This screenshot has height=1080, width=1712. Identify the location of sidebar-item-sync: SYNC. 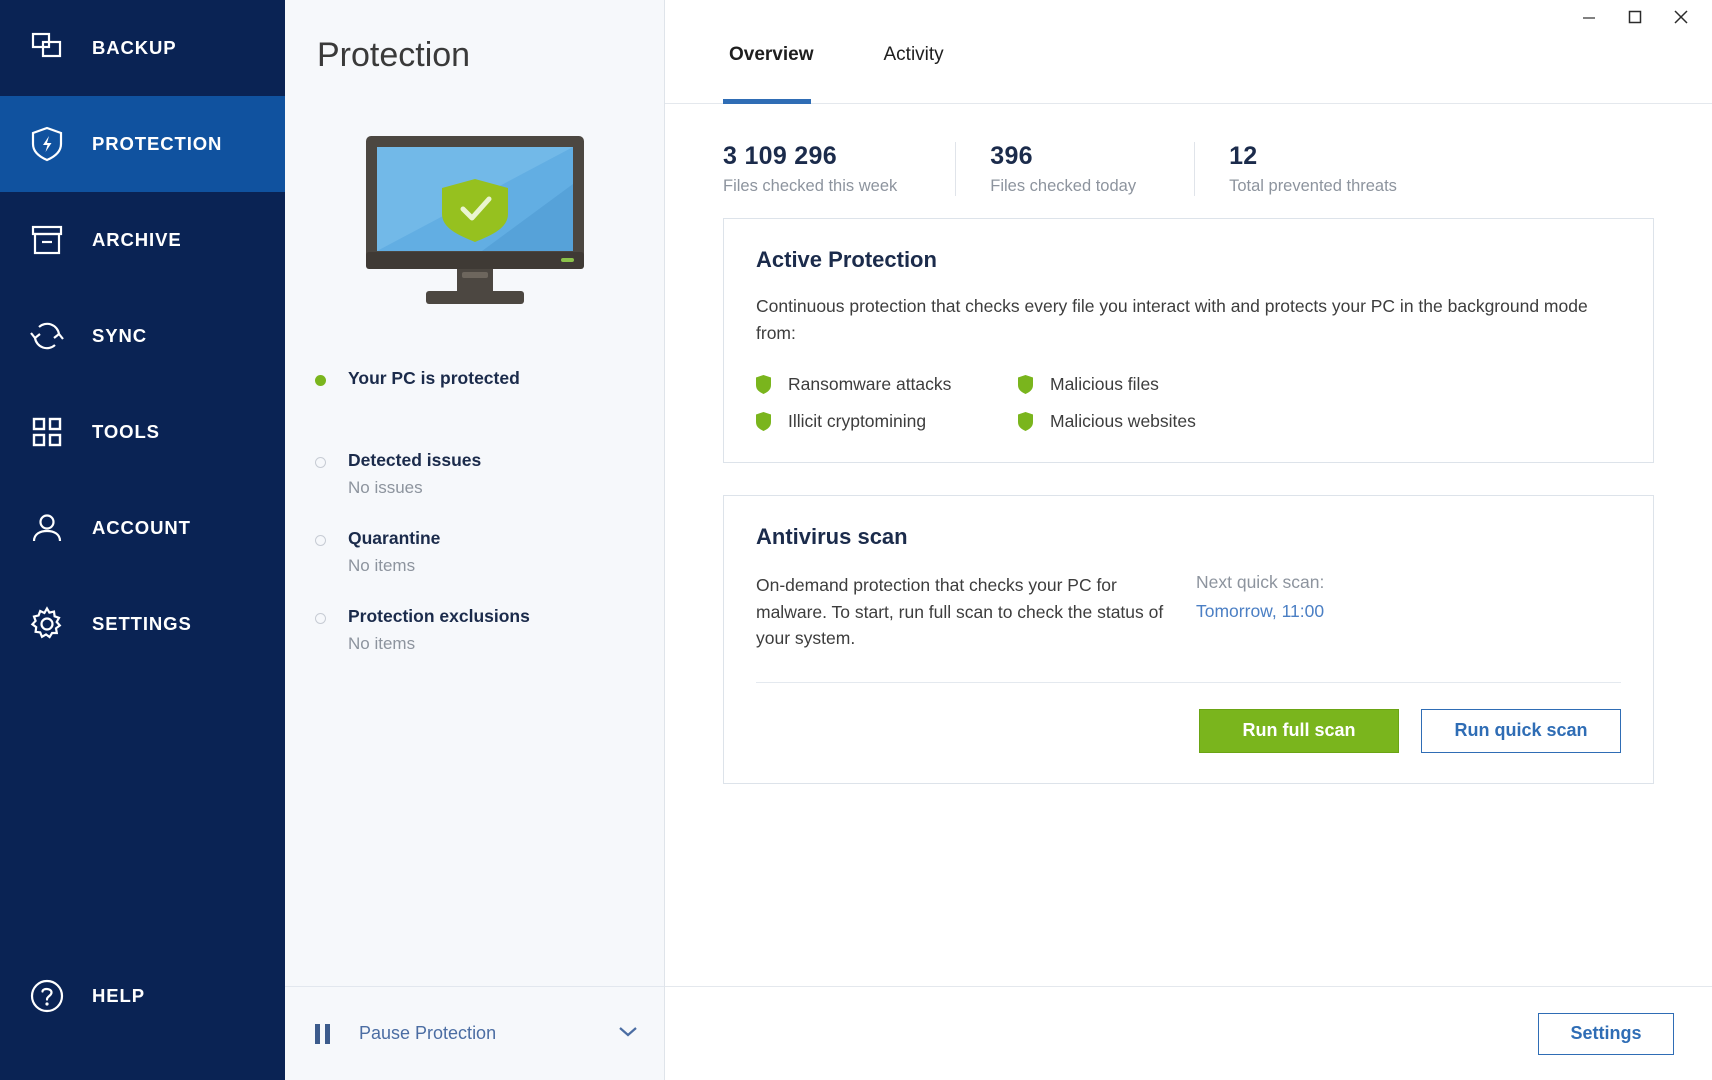
(142, 336).